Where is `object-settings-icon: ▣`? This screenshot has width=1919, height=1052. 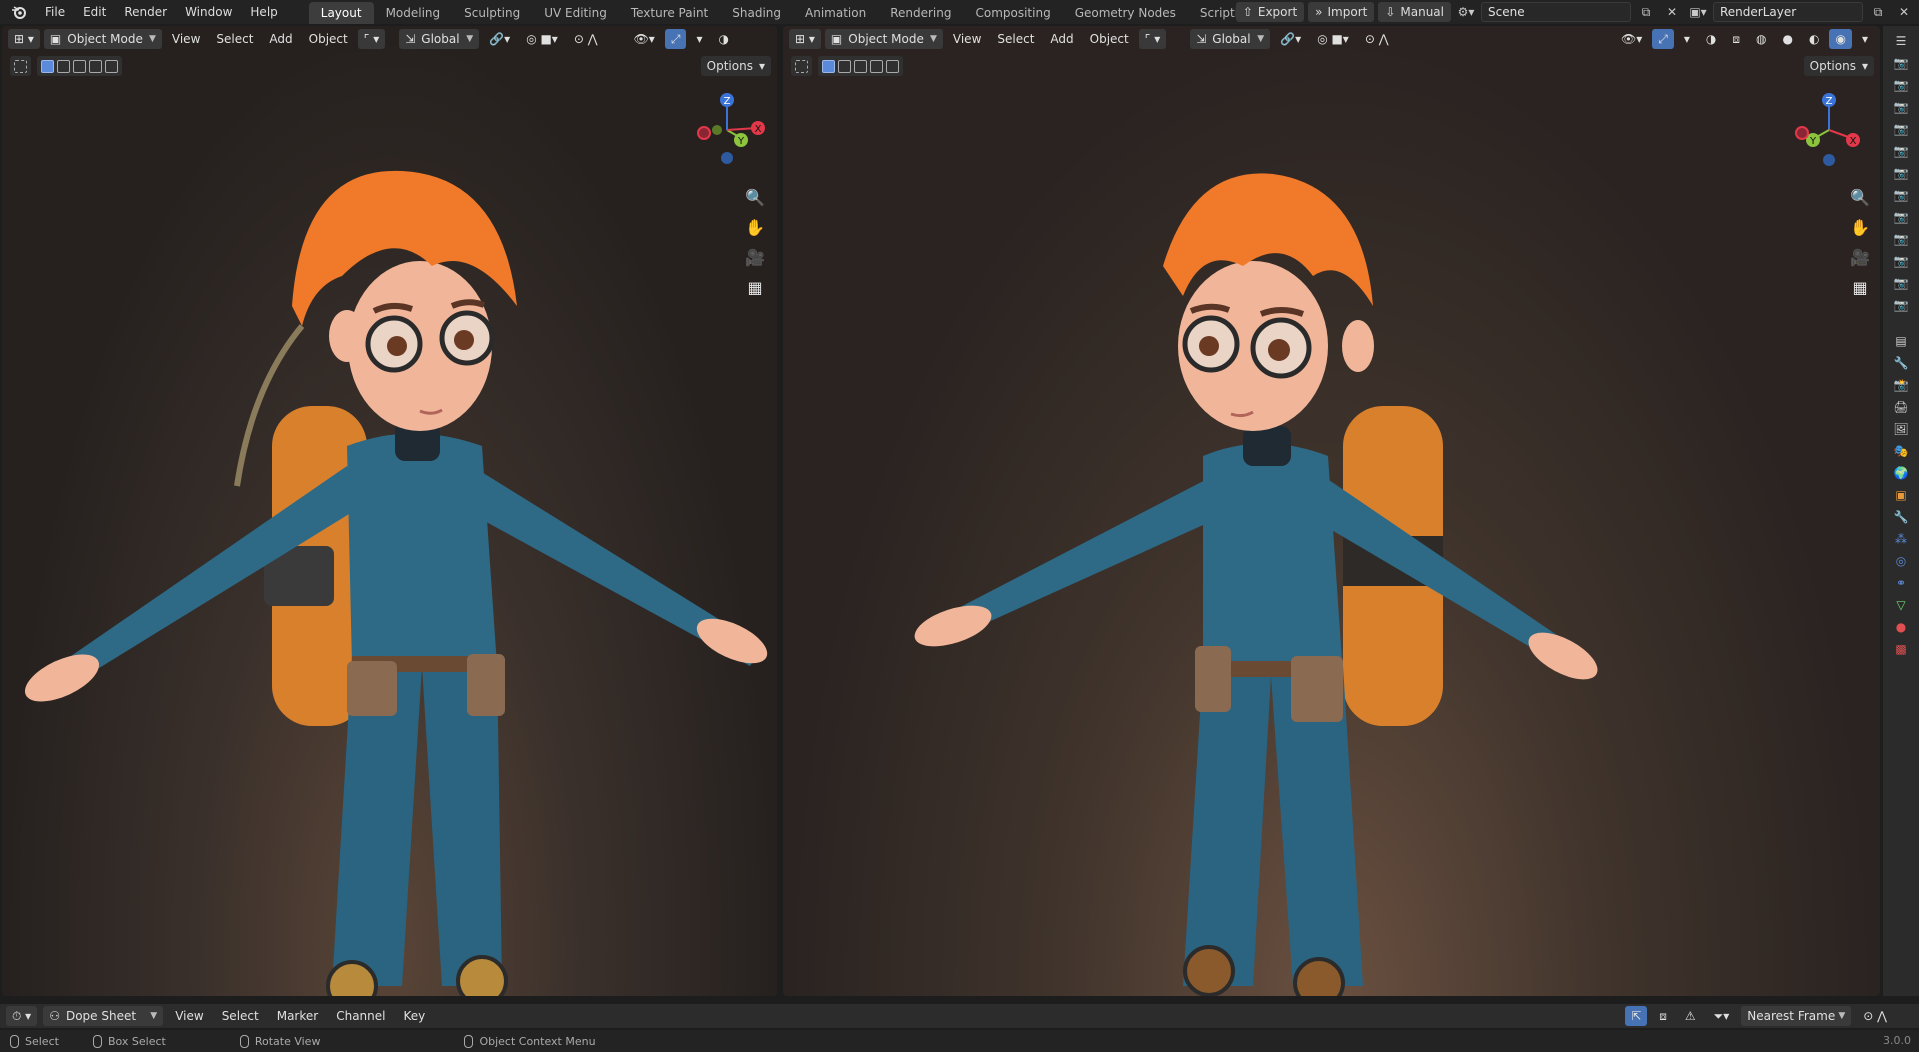 object-settings-icon: ▣ is located at coordinates (1901, 495).